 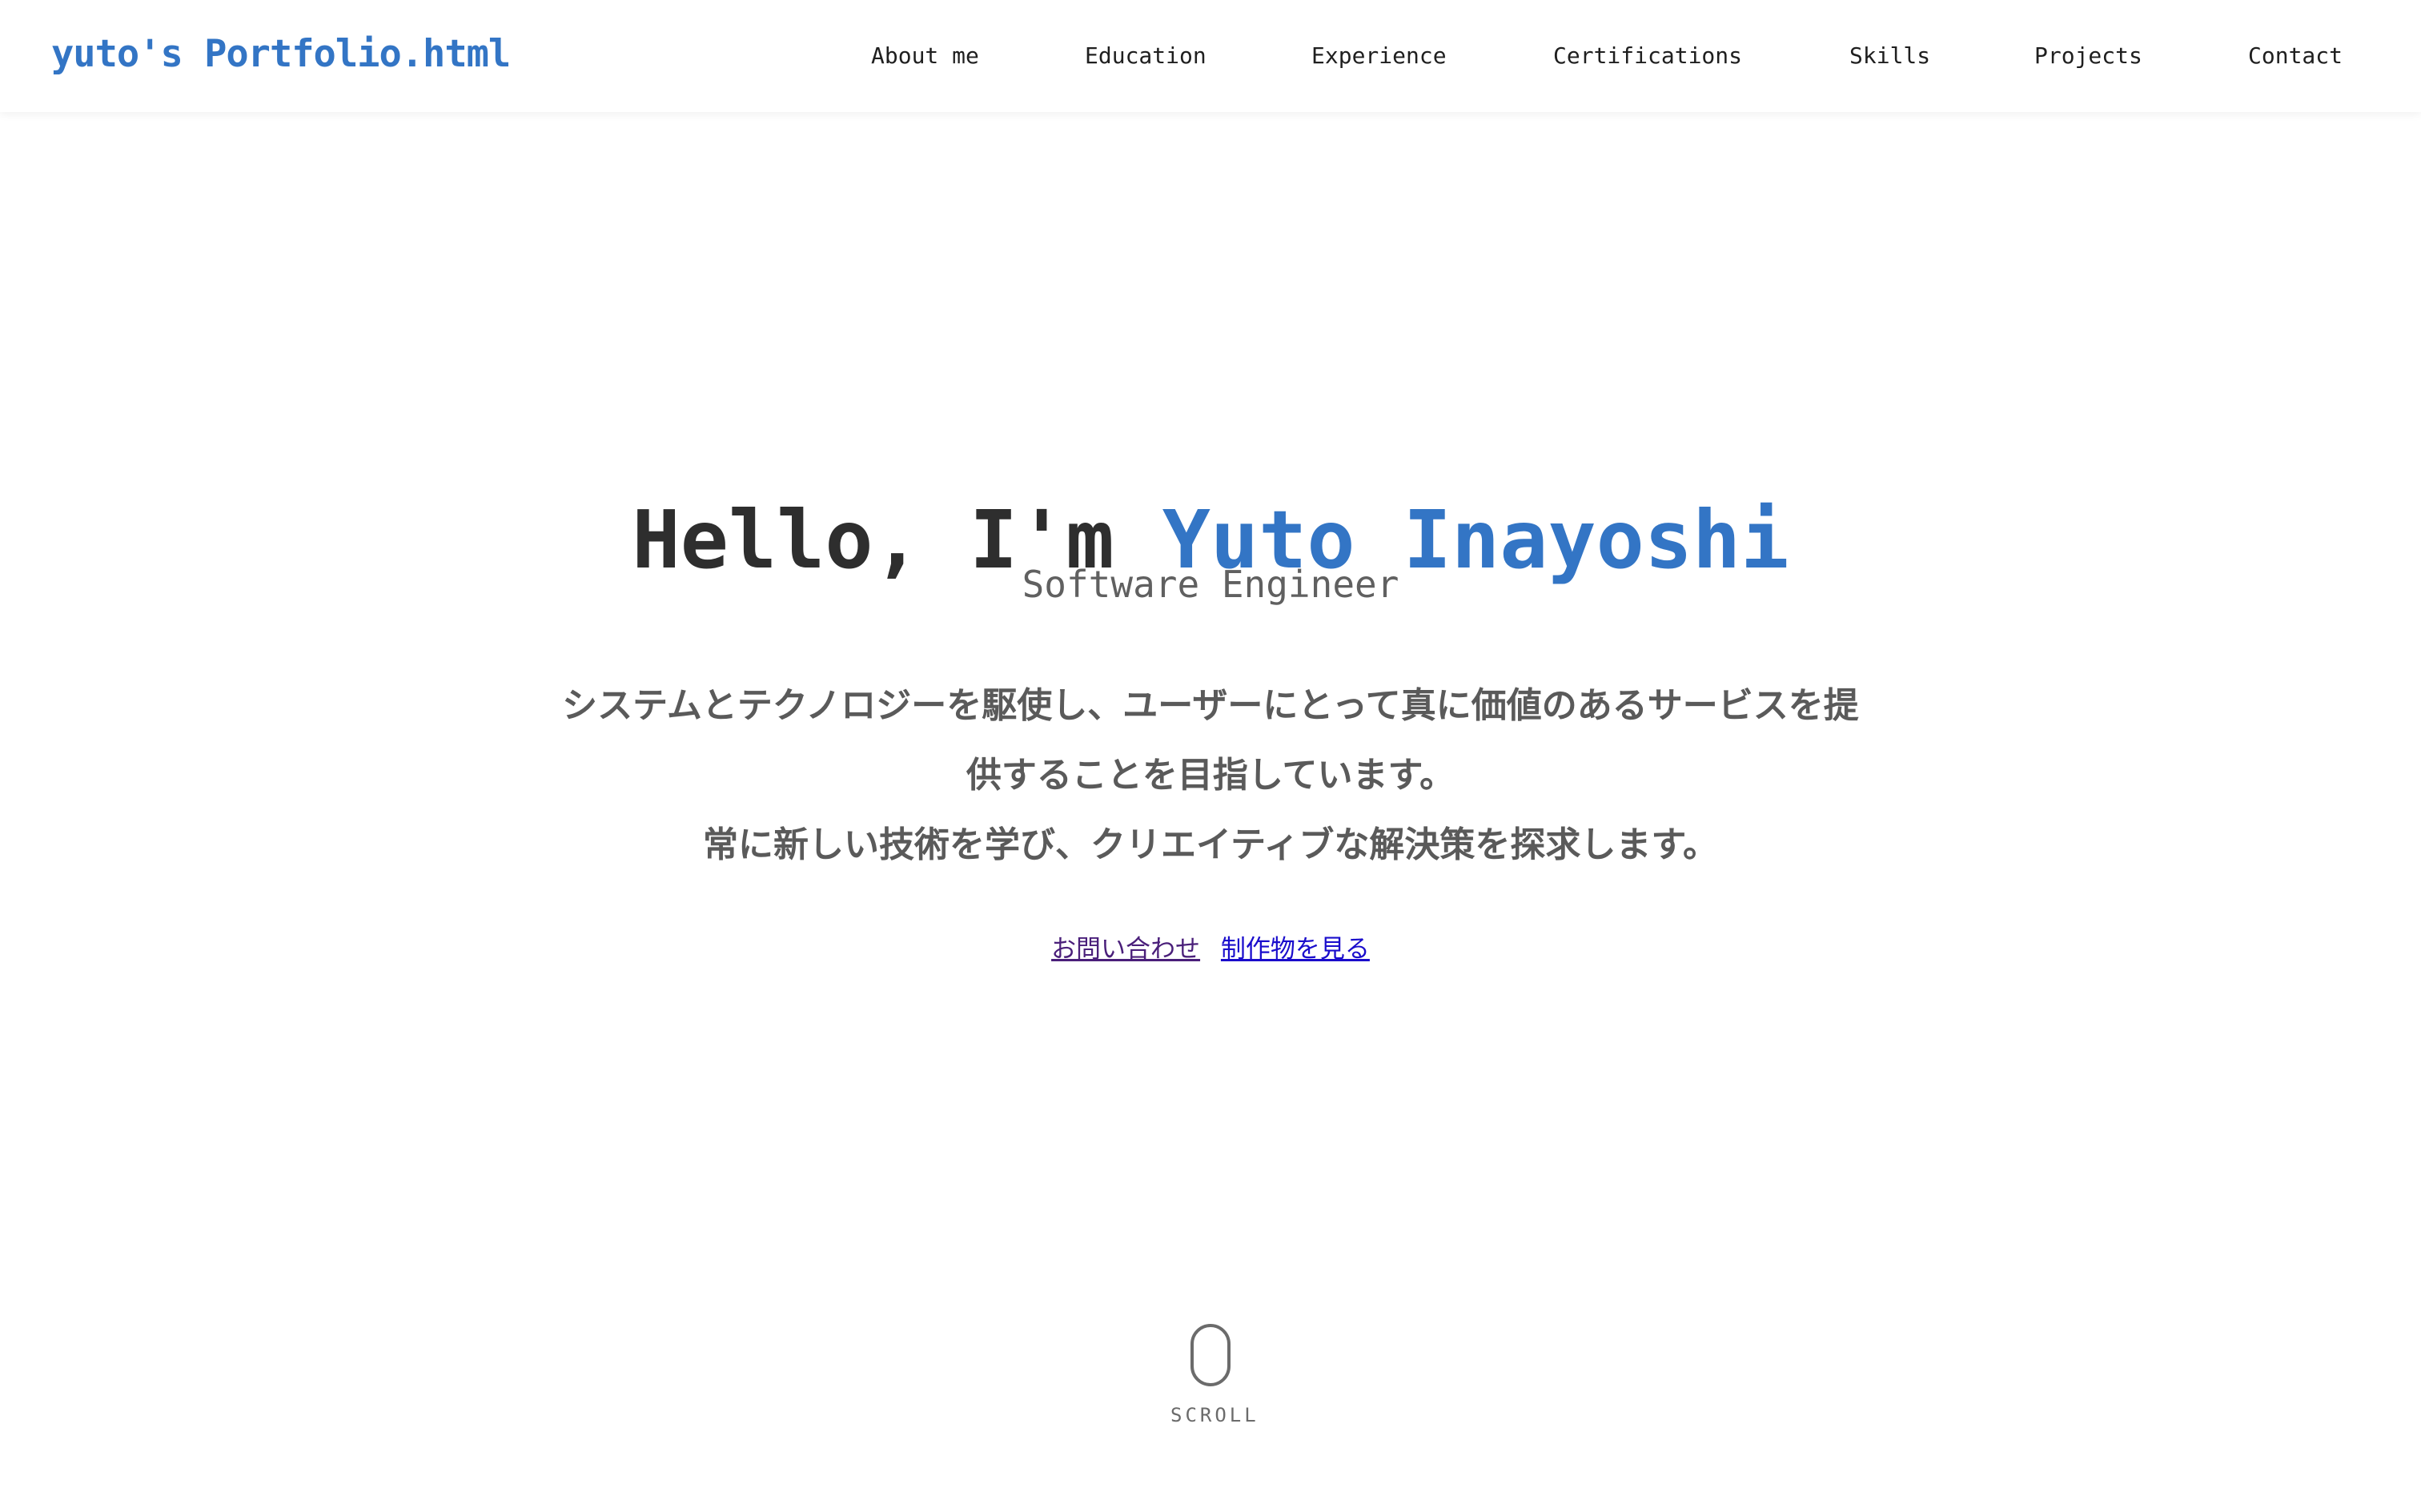 What do you see at coordinates (281, 54) in the screenshot?
I see `site-logo: yuto's Portfolio.html` at bounding box center [281, 54].